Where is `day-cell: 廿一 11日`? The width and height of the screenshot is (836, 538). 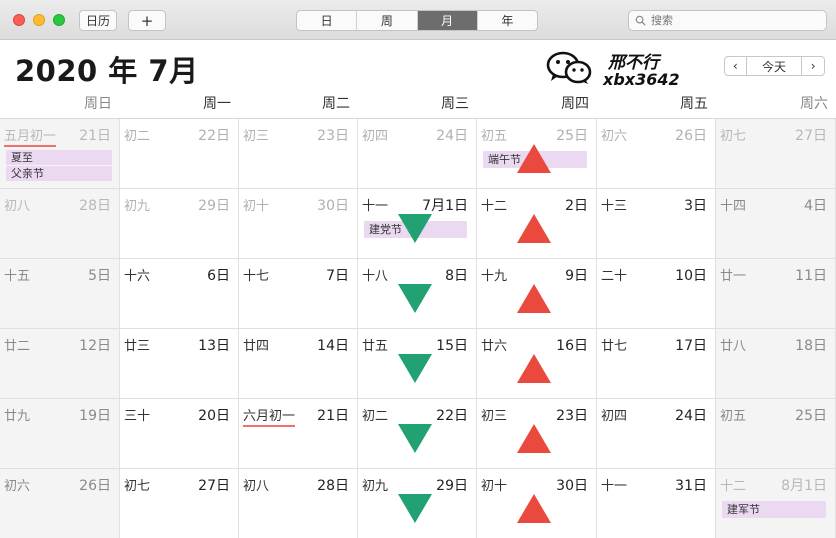
day-cell: 廿一 11日 is located at coordinates (776, 294).